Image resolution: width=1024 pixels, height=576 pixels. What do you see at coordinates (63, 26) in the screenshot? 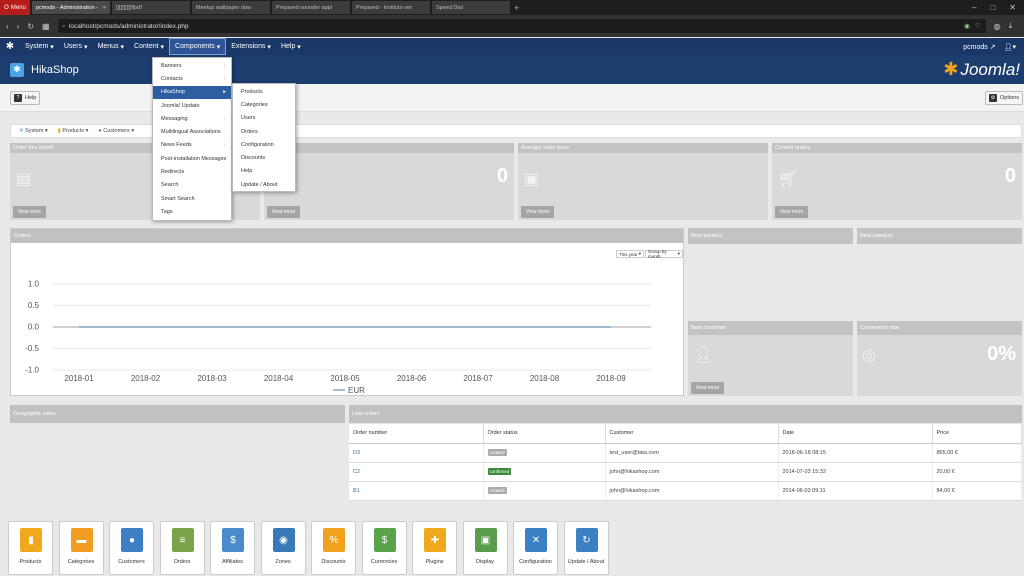
I see `page-icon: ▫` at bounding box center [63, 26].